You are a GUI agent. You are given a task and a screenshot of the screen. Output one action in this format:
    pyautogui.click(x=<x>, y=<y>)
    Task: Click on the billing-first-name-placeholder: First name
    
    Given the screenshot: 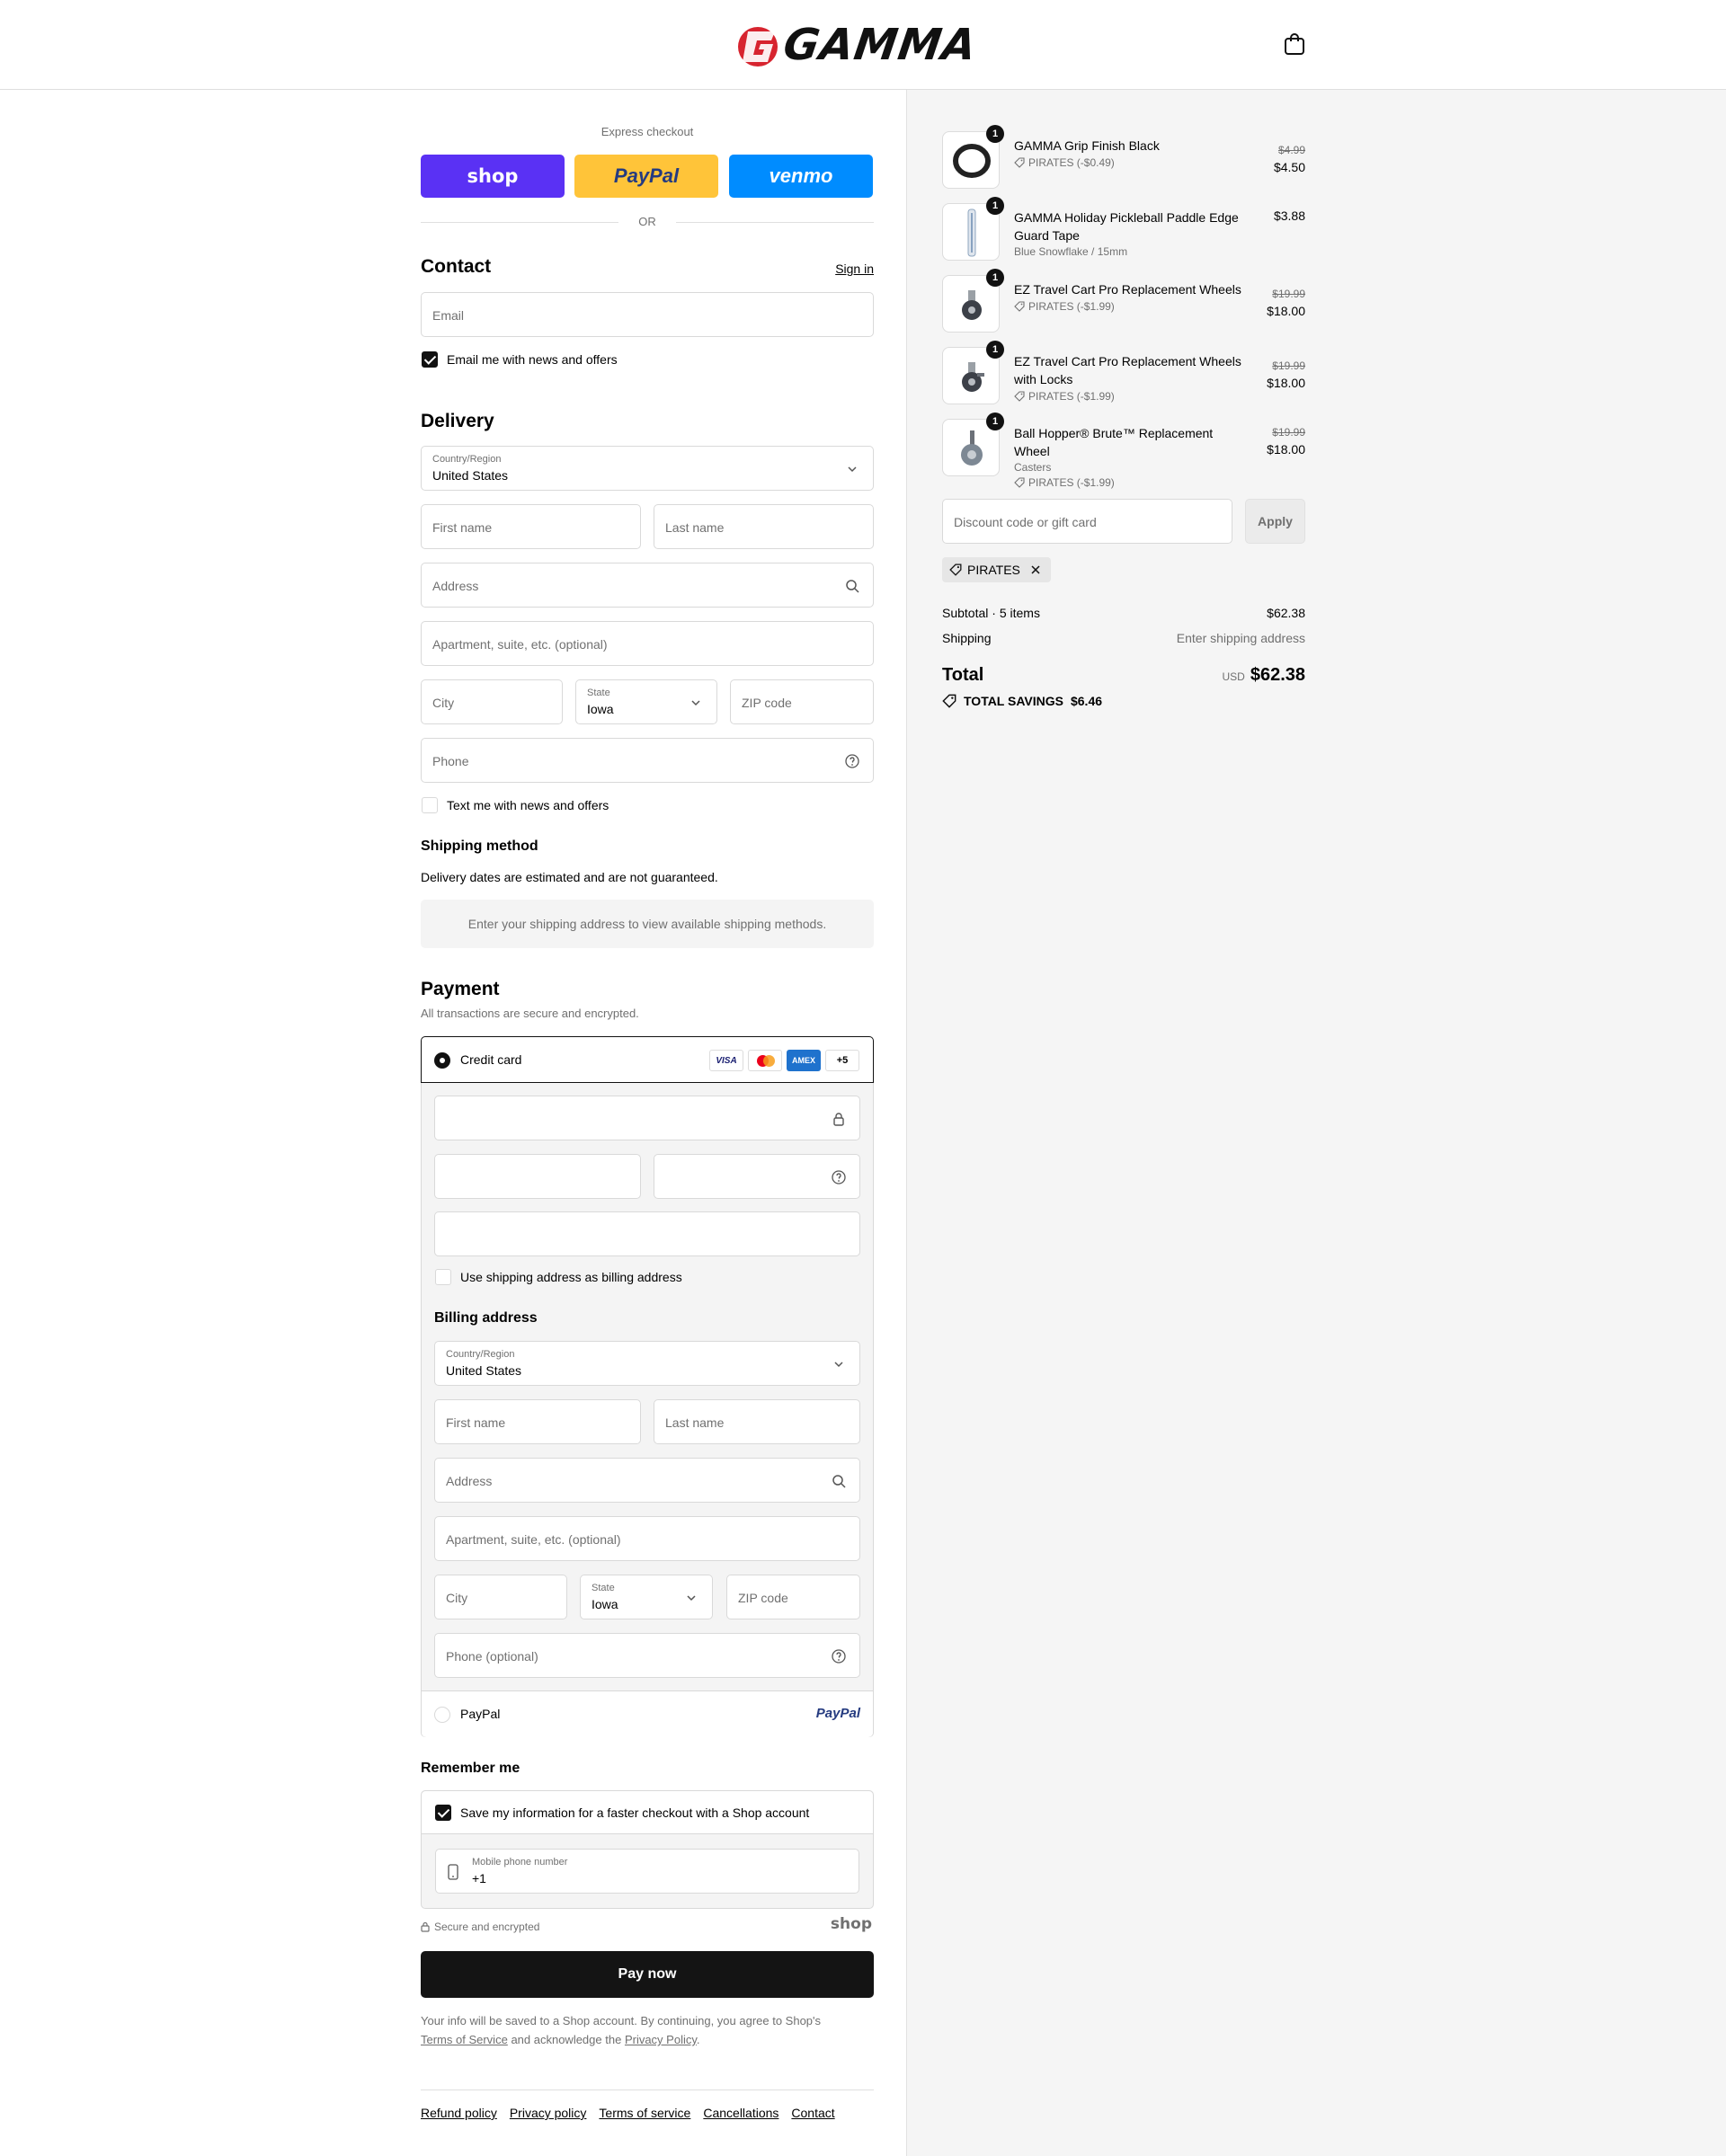 What is the action you would take?
    pyautogui.click(x=476, y=1422)
    